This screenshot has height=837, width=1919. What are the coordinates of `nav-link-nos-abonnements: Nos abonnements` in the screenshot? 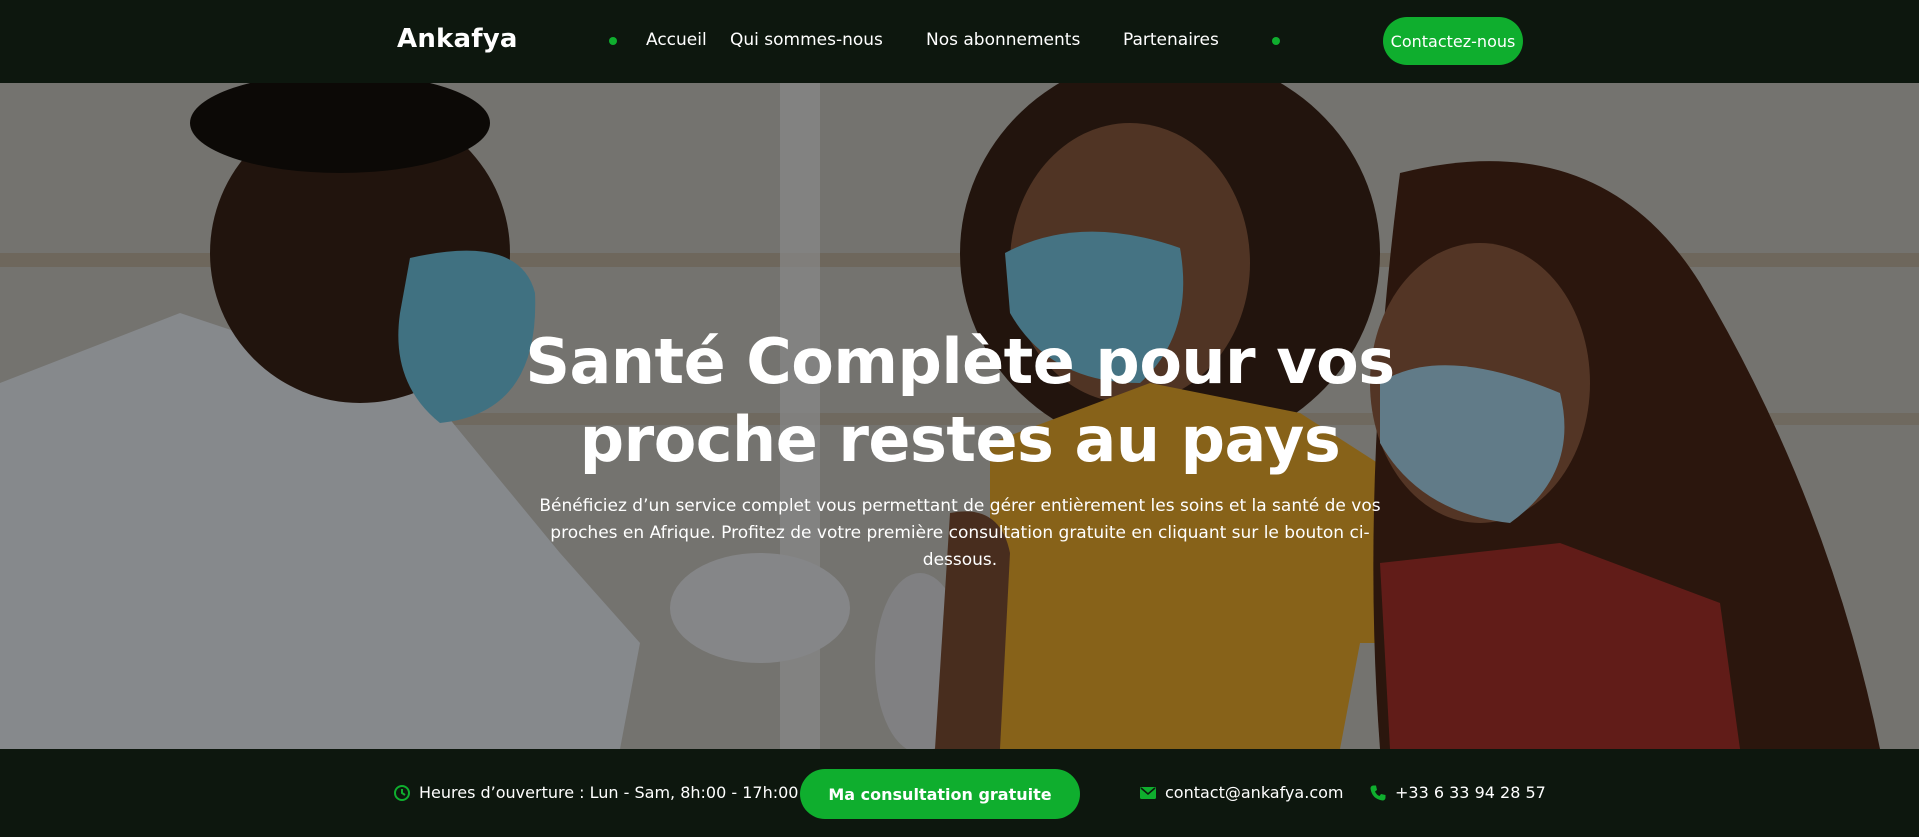 It's located at (1003, 40).